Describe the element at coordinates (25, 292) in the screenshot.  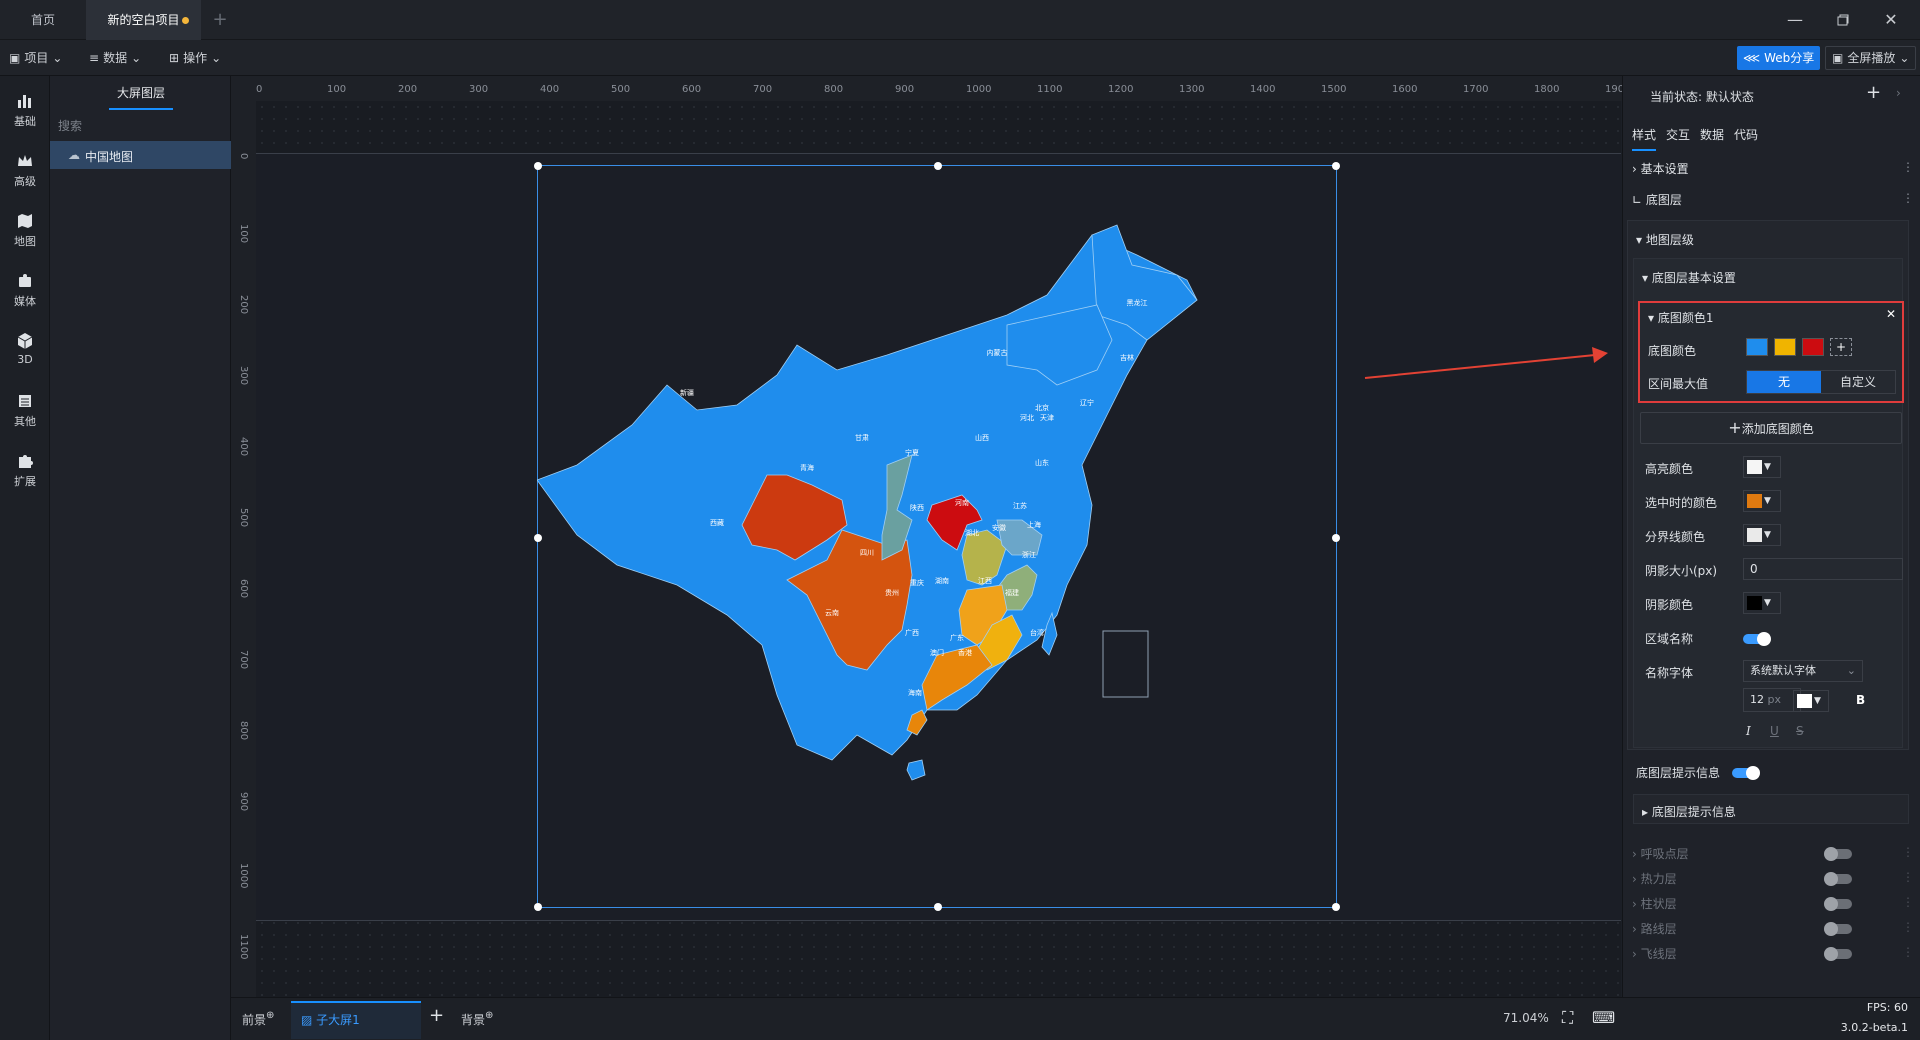
I see `sidebar-item-media: 媒体` at that location.